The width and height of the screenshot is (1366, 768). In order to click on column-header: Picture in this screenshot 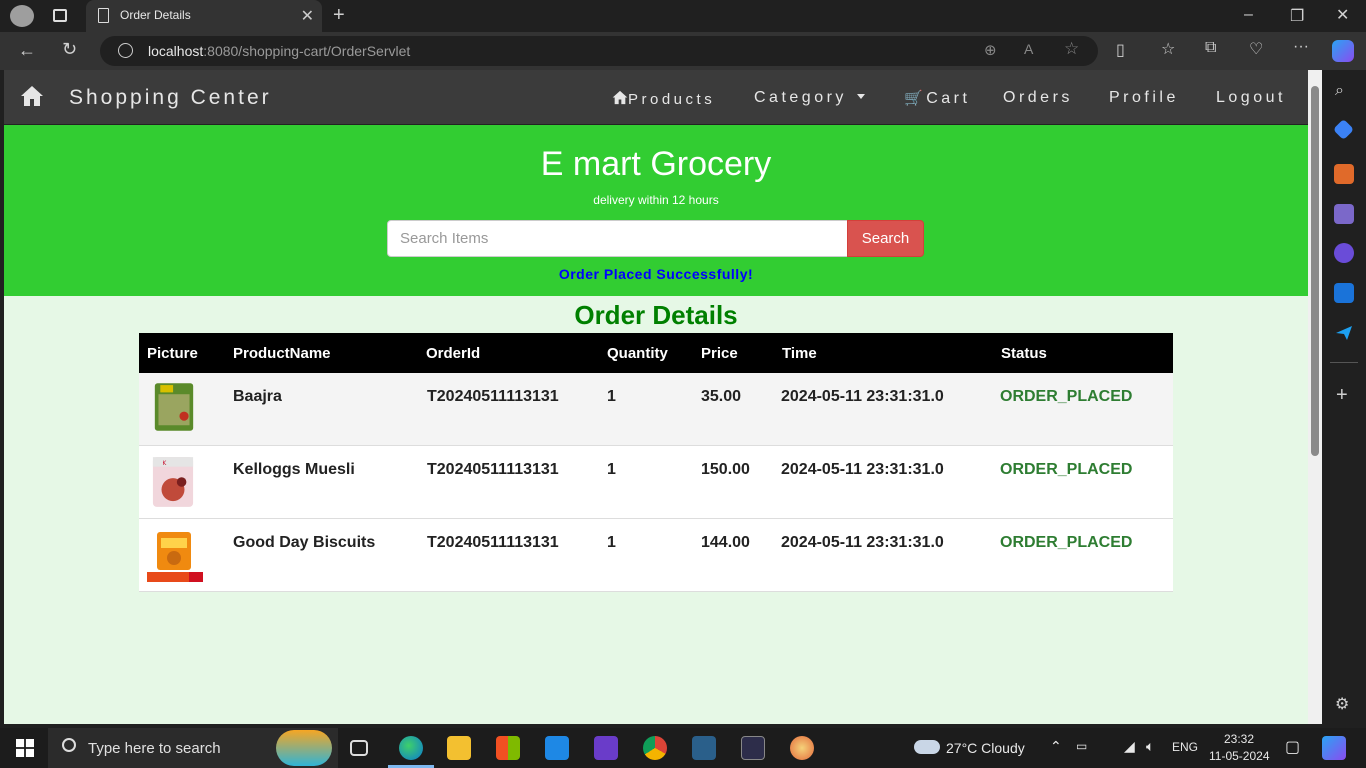, I will do `click(172, 353)`.